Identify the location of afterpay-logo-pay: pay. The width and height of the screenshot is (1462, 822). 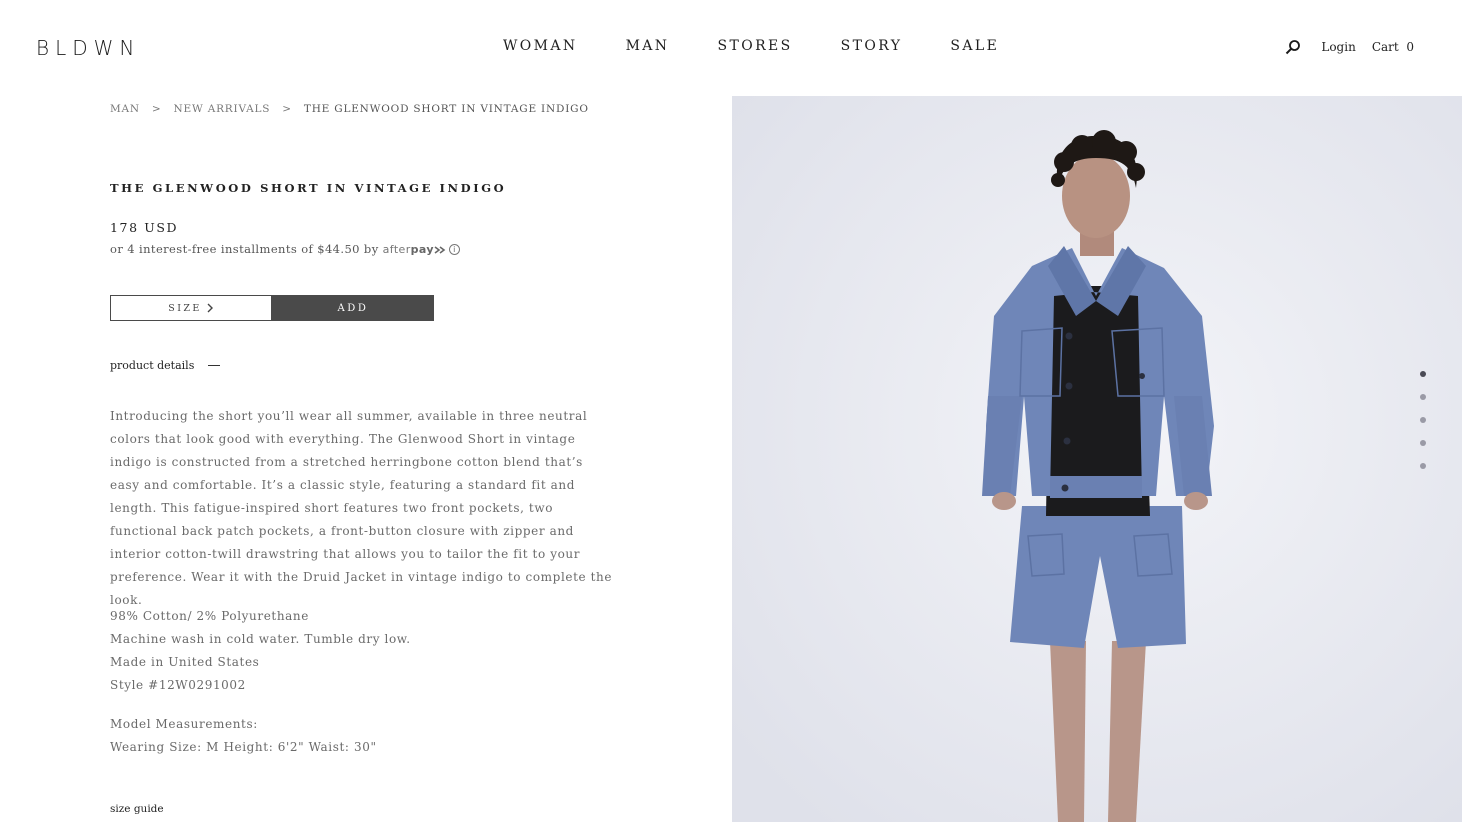
(422, 249).